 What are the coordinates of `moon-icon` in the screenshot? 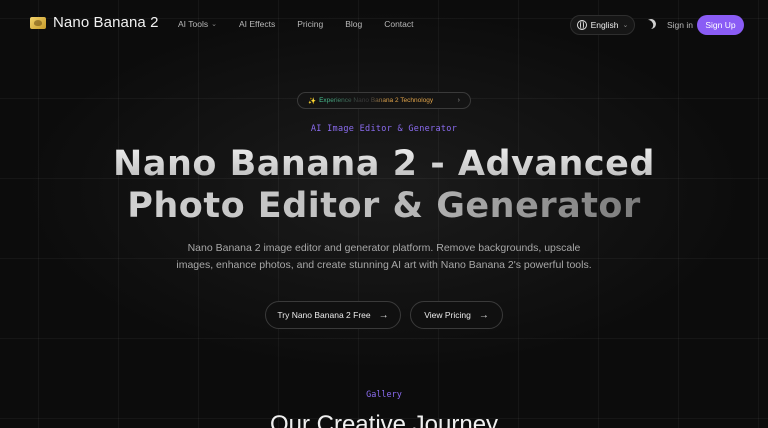 It's located at (651, 24).